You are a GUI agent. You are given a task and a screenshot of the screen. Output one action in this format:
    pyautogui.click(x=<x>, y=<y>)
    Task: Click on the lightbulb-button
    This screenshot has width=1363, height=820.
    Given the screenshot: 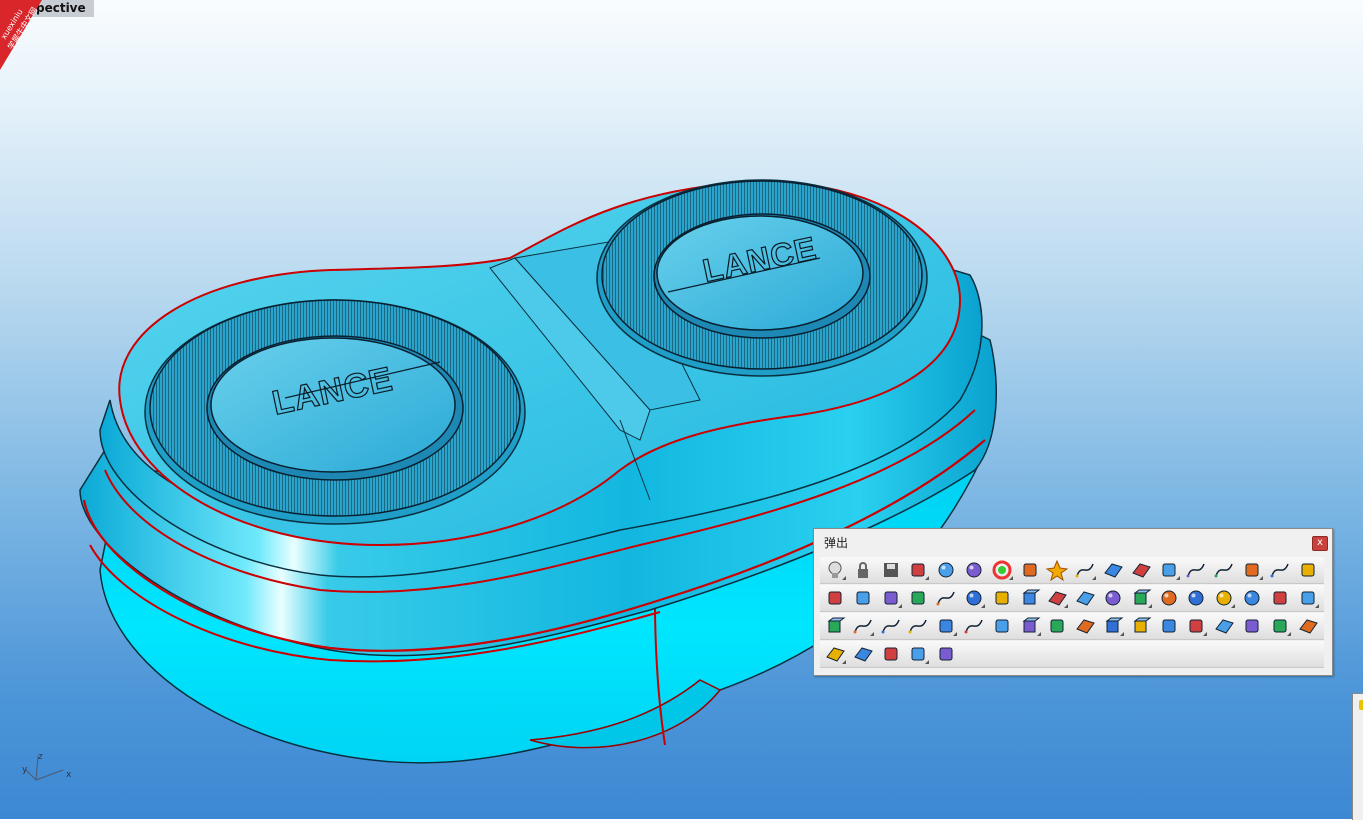 What is the action you would take?
    pyautogui.click(x=835, y=570)
    